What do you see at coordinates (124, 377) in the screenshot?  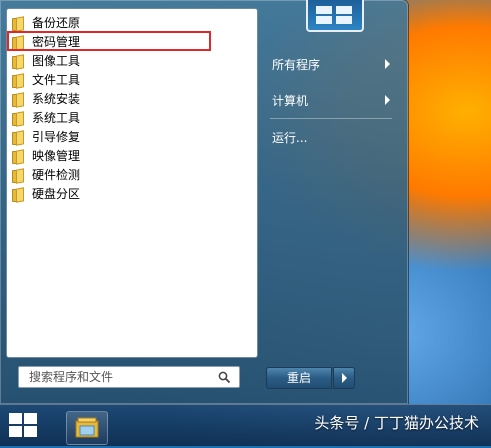 I see `search-input` at bounding box center [124, 377].